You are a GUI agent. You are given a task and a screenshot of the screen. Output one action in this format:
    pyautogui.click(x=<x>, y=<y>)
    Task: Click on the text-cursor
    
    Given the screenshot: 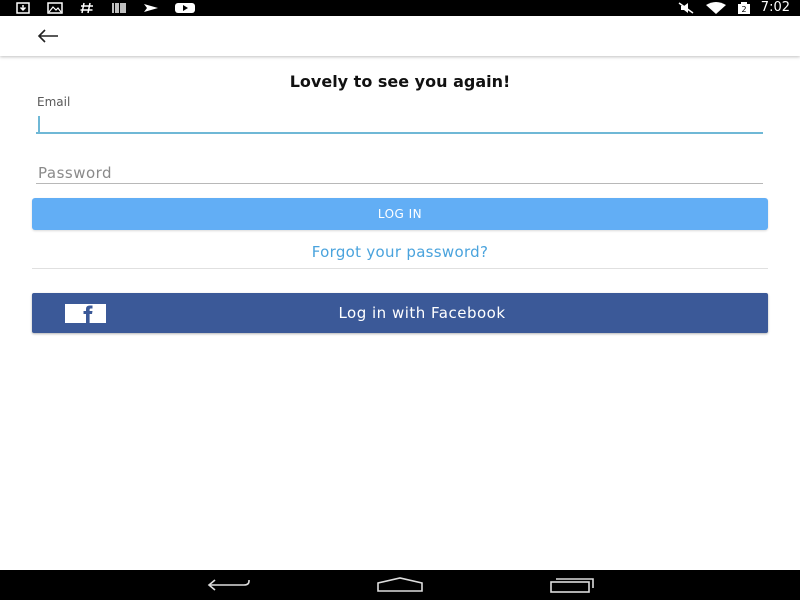 What is the action you would take?
    pyautogui.click(x=39, y=124)
    